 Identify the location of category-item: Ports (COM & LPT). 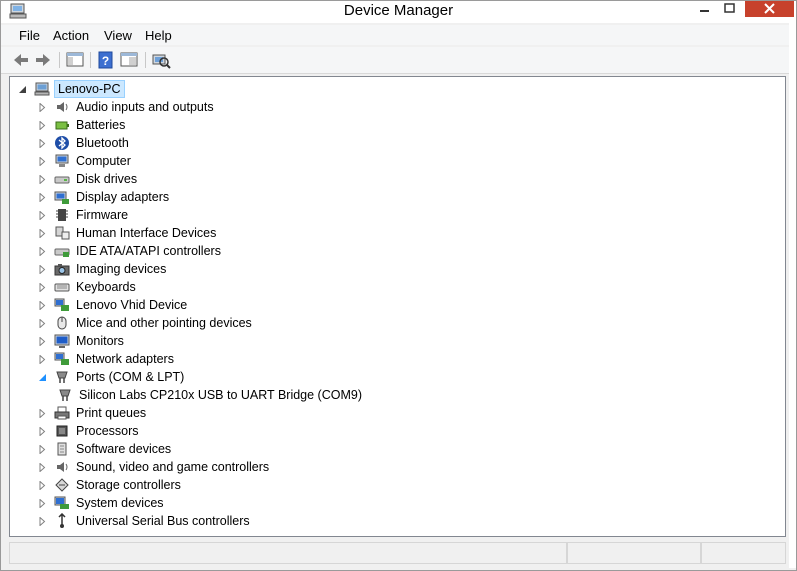
(112, 377).